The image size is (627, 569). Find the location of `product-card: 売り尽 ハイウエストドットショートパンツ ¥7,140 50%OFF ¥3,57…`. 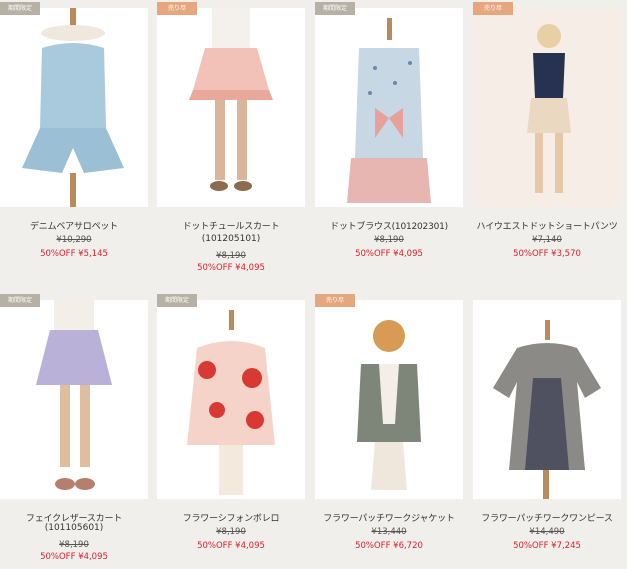

product-card: 売り尽 ハイウエストドットショートパンツ ¥7,140 50%OFF ¥3,57… is located at coordinates (547, 140).